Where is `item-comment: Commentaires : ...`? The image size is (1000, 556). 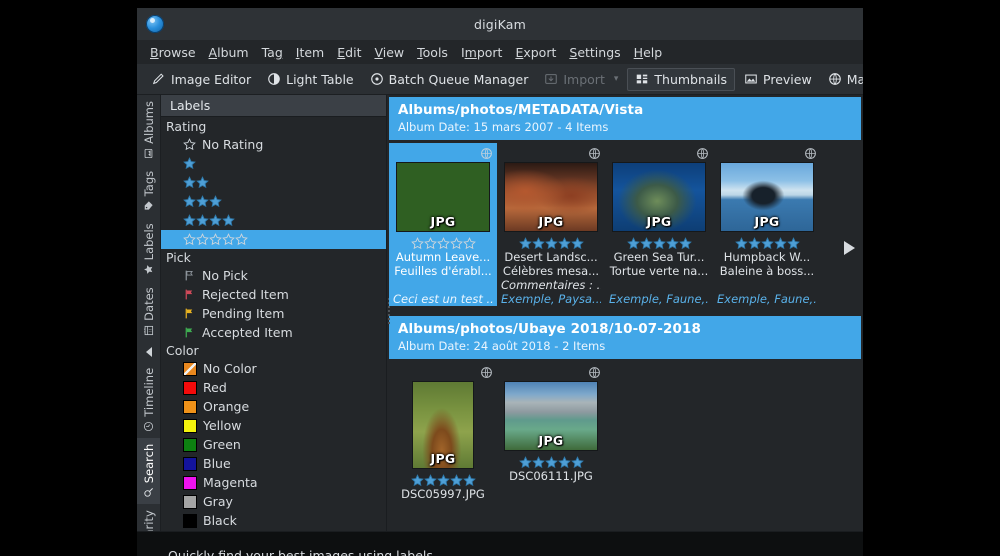
item-comment: Commentaires : ... is located at coordinates (551, 285).